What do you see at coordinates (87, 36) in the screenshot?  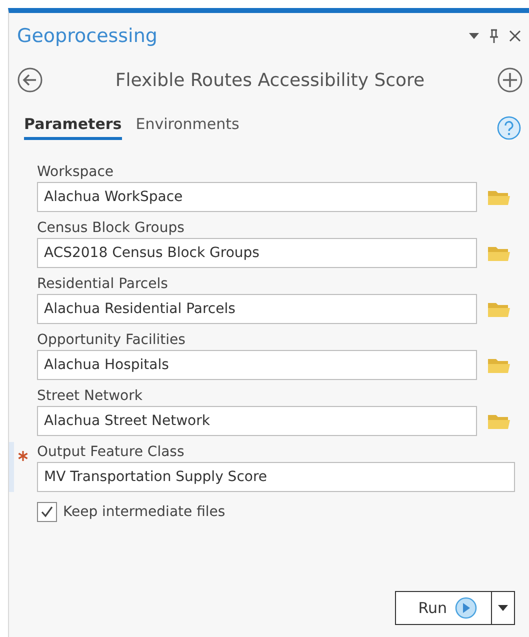 I see `pane-title: Geoprocessing` at bounding box center [87, 36].